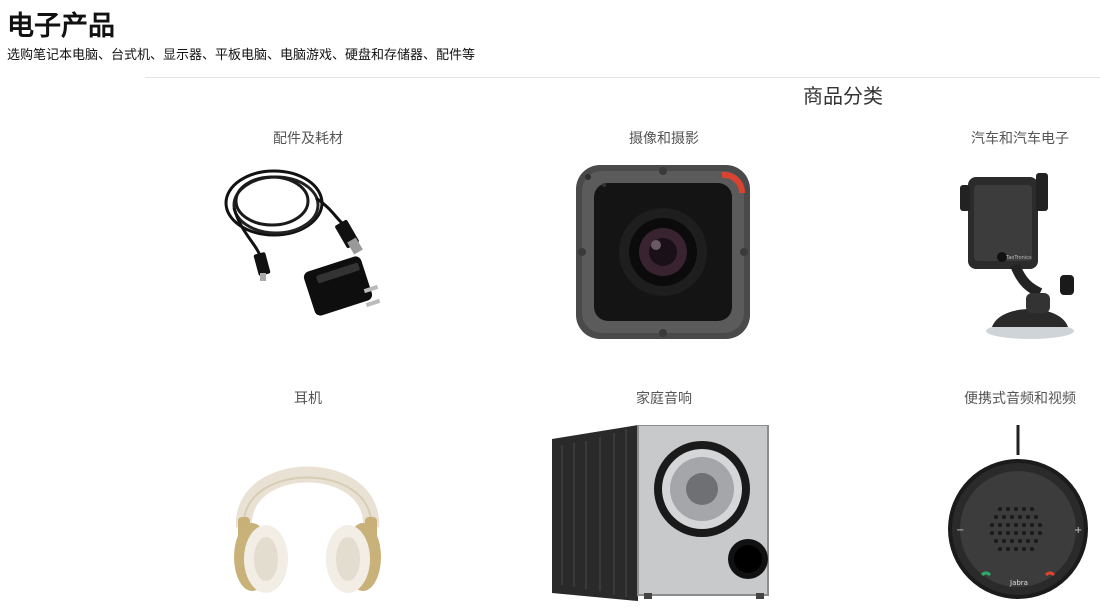  I want to click on category-label: 家庭音响, so click(664, 399).